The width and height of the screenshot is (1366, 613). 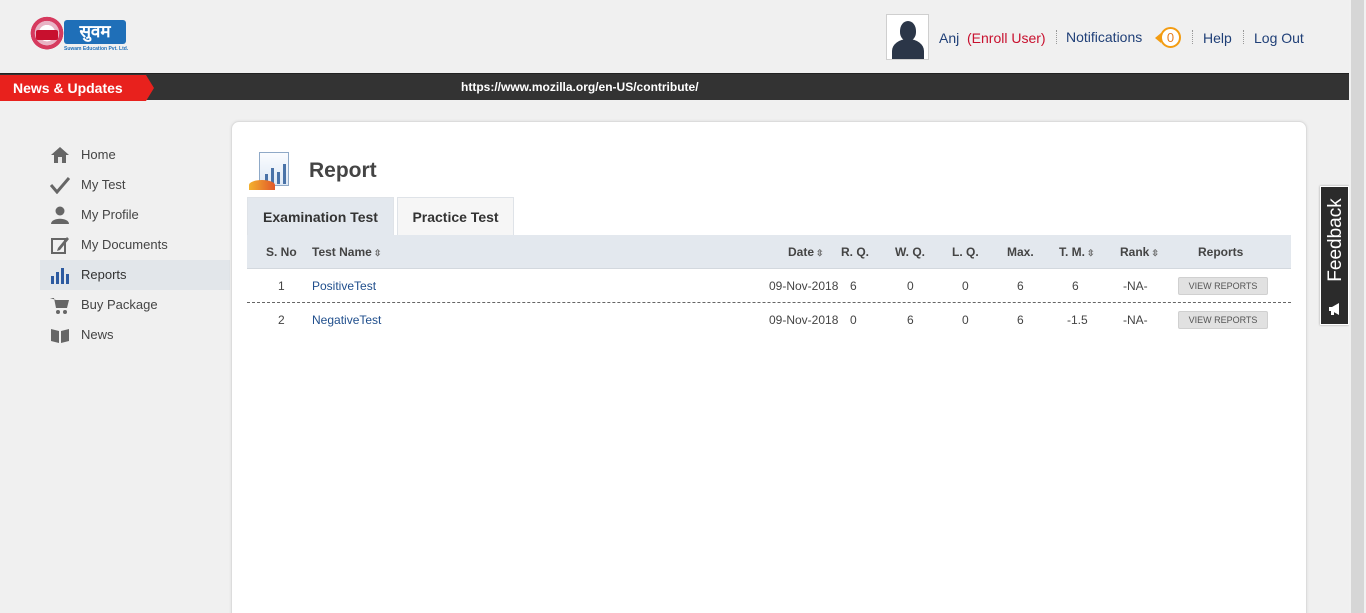 What do you see at coordinates (910, 286) in the screenshot?
I see `cell-wq: 0` at bounding box center [910, 286].